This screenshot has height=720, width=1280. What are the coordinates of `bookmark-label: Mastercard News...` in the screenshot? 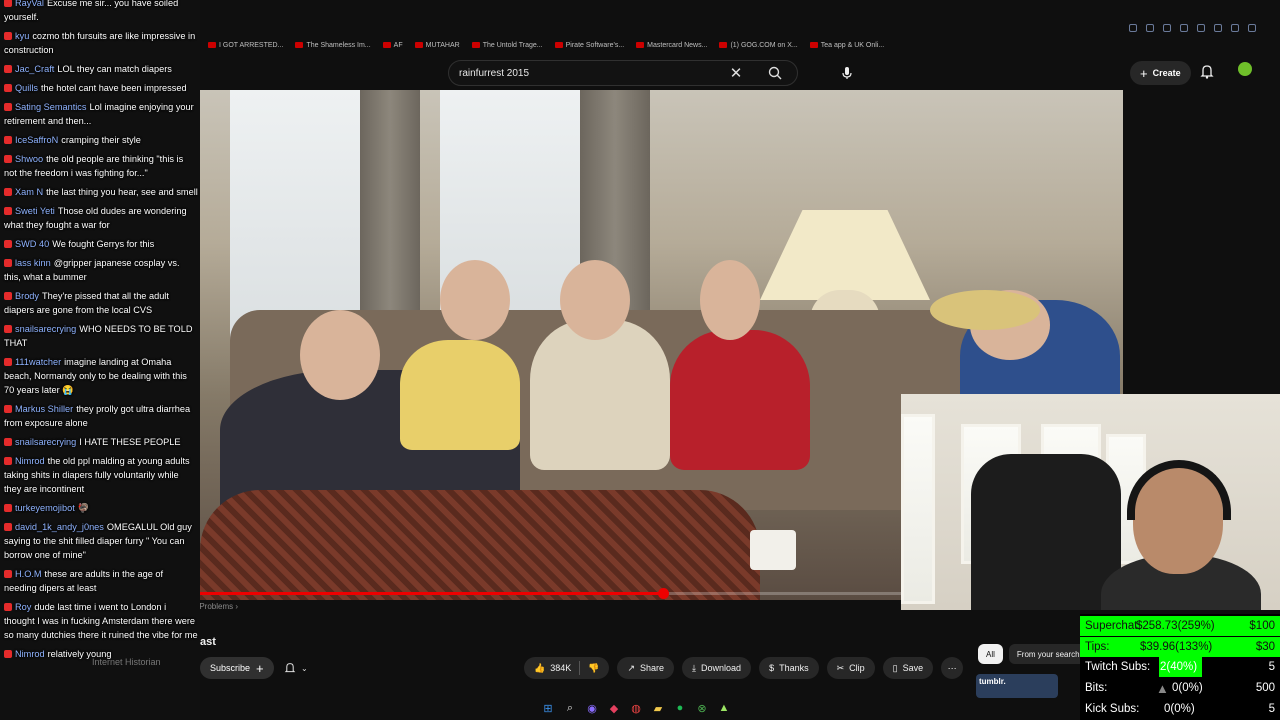 It's located at (677, 45).